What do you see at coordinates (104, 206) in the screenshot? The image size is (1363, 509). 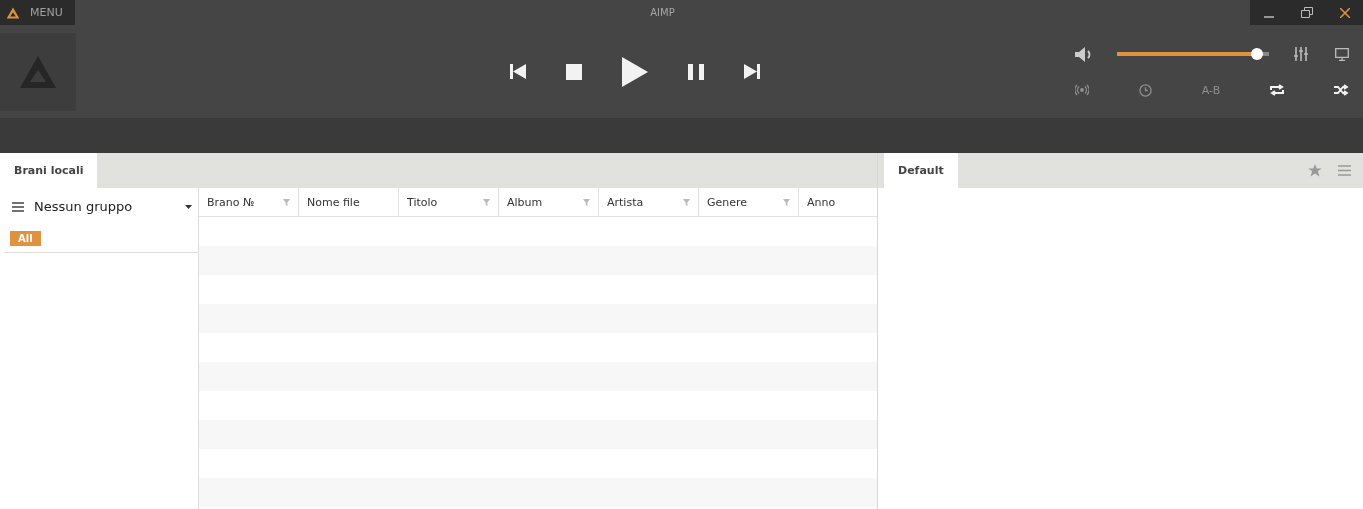 I see `grouping-label: Nessun gruppo` at bounding box center [104, 206].